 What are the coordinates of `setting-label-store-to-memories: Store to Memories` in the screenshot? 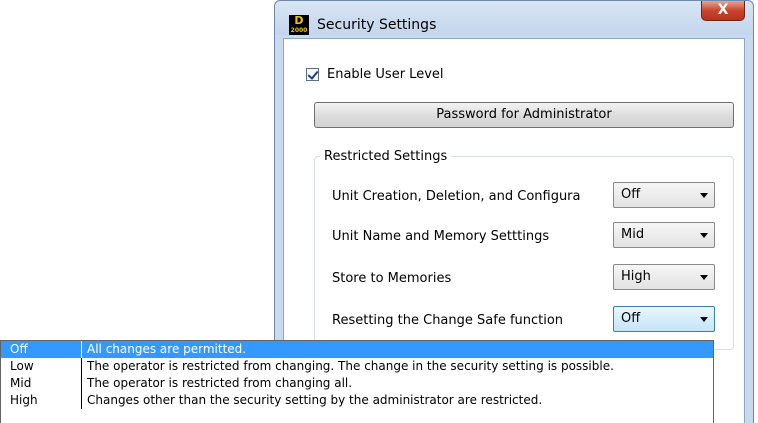 It's located at (392, 278).